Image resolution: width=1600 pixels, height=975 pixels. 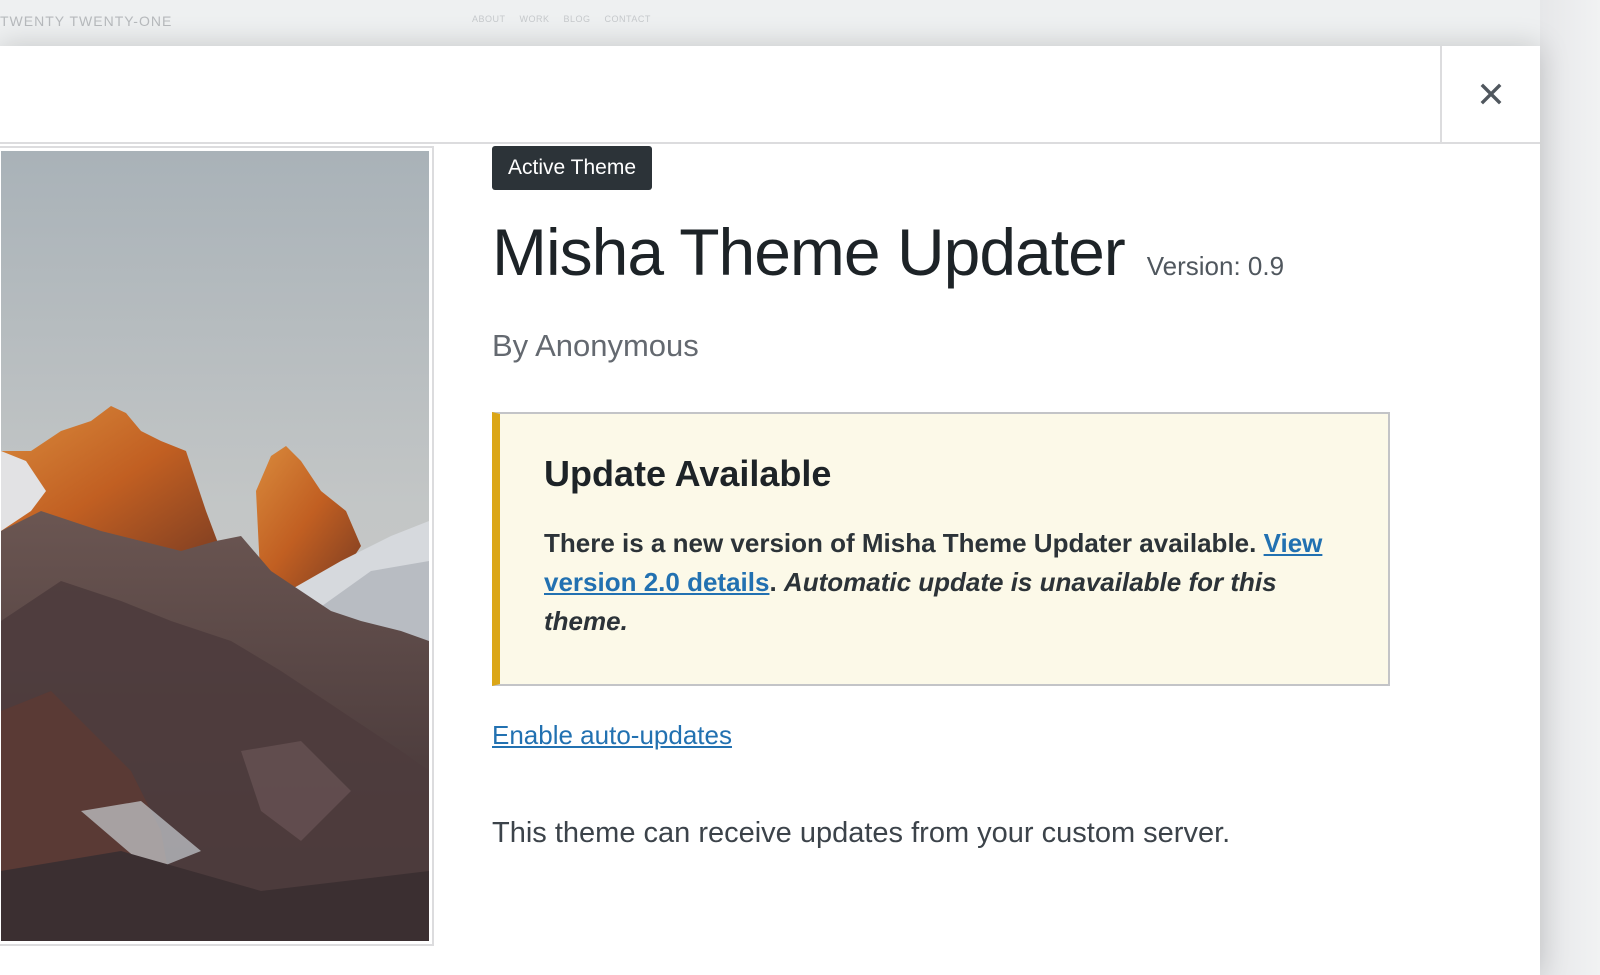 What do you see at coordinates (577, 19) in the screenshot?
I see `background-nav-item: BLOG` at bounding box center [577, 19].